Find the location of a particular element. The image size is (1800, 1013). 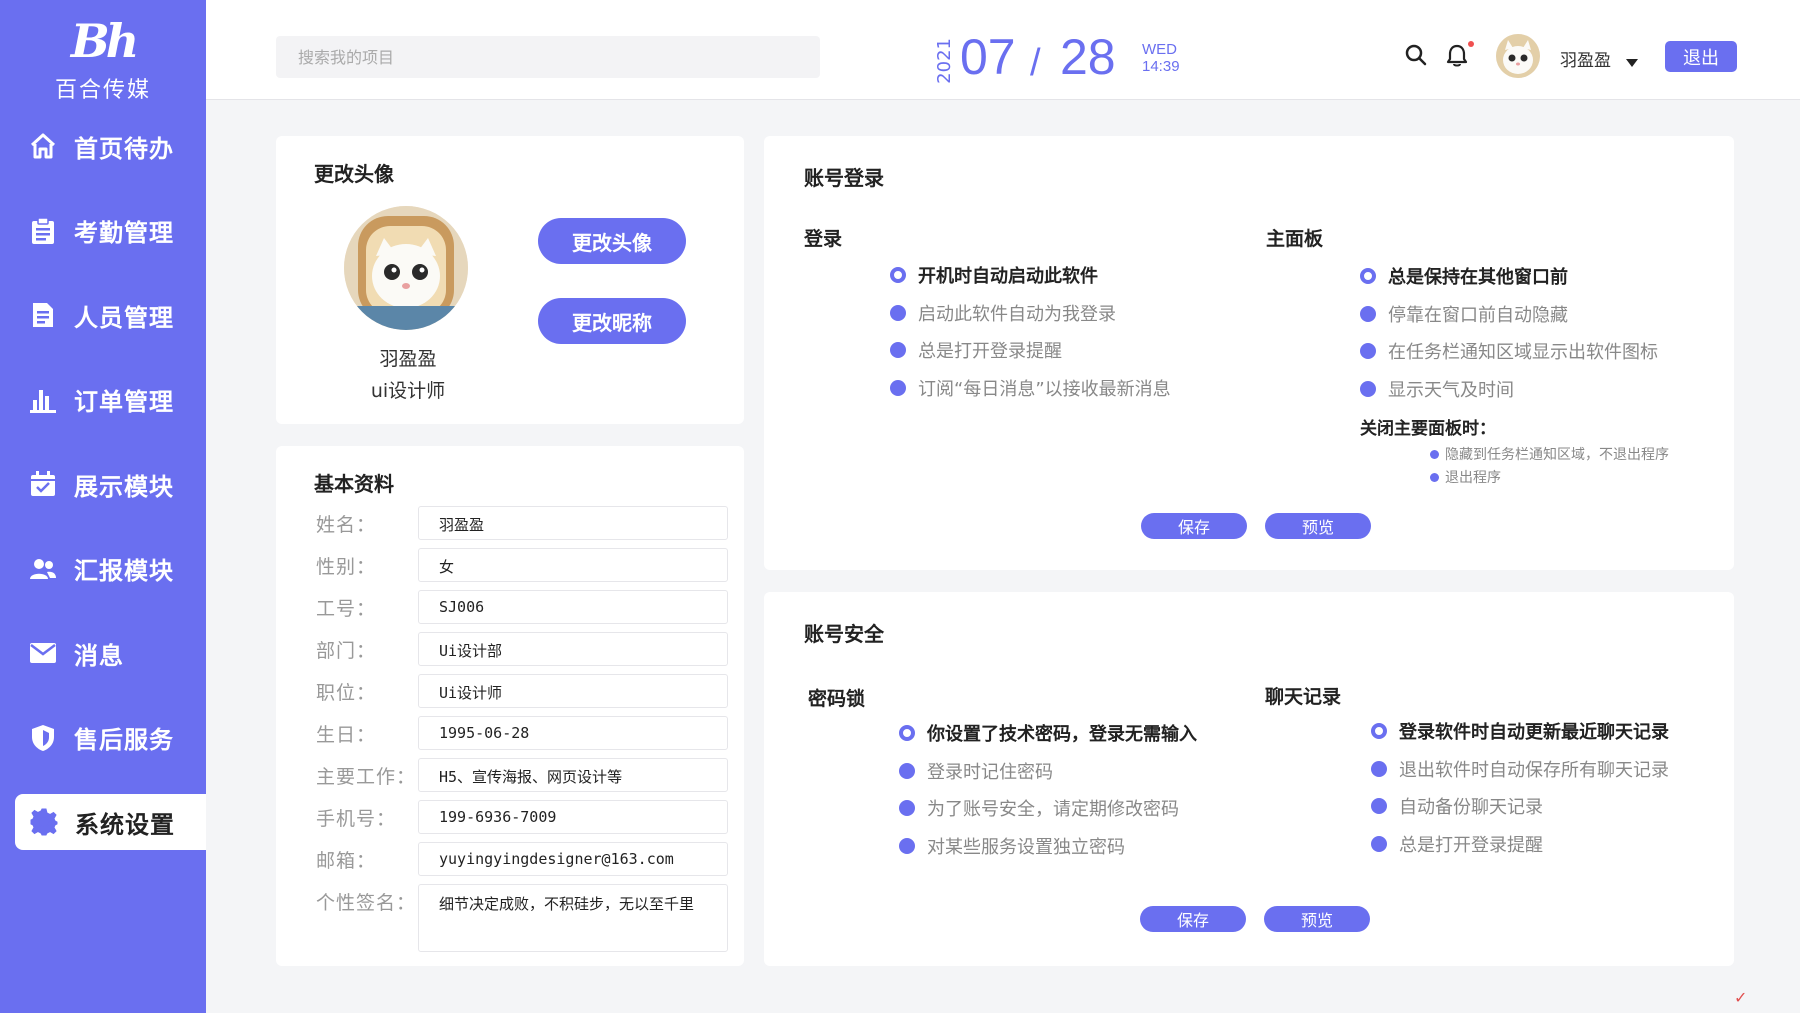

search-icon is located at coordinates (1416, 57).